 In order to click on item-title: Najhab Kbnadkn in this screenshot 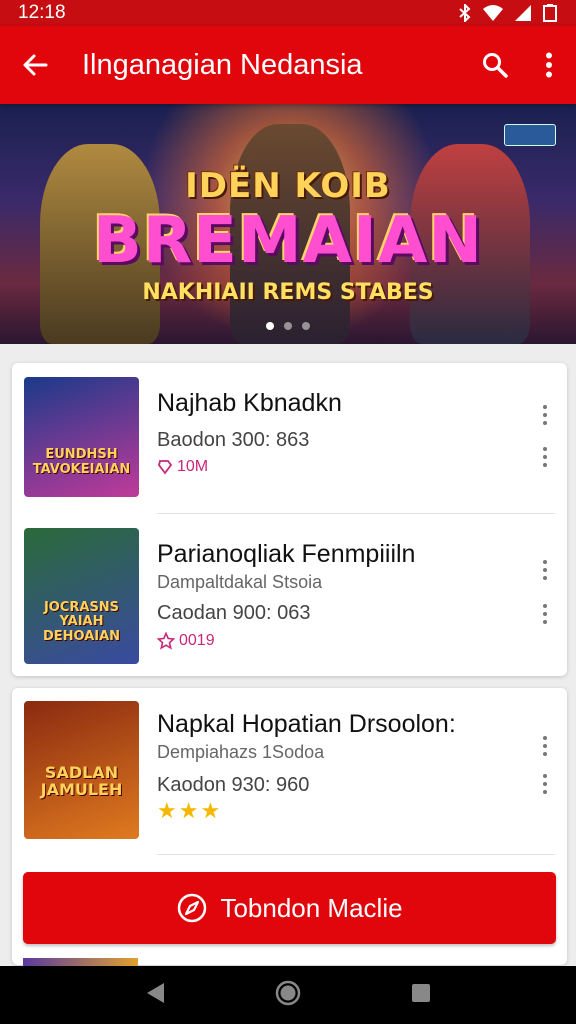, I will do `click(249, 403)`.